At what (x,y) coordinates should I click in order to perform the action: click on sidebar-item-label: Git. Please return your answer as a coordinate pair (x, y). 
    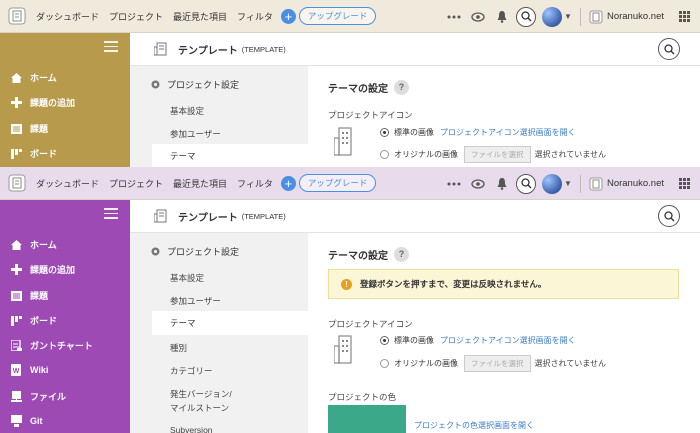
    Looking at the image, I should click on (36, 421).